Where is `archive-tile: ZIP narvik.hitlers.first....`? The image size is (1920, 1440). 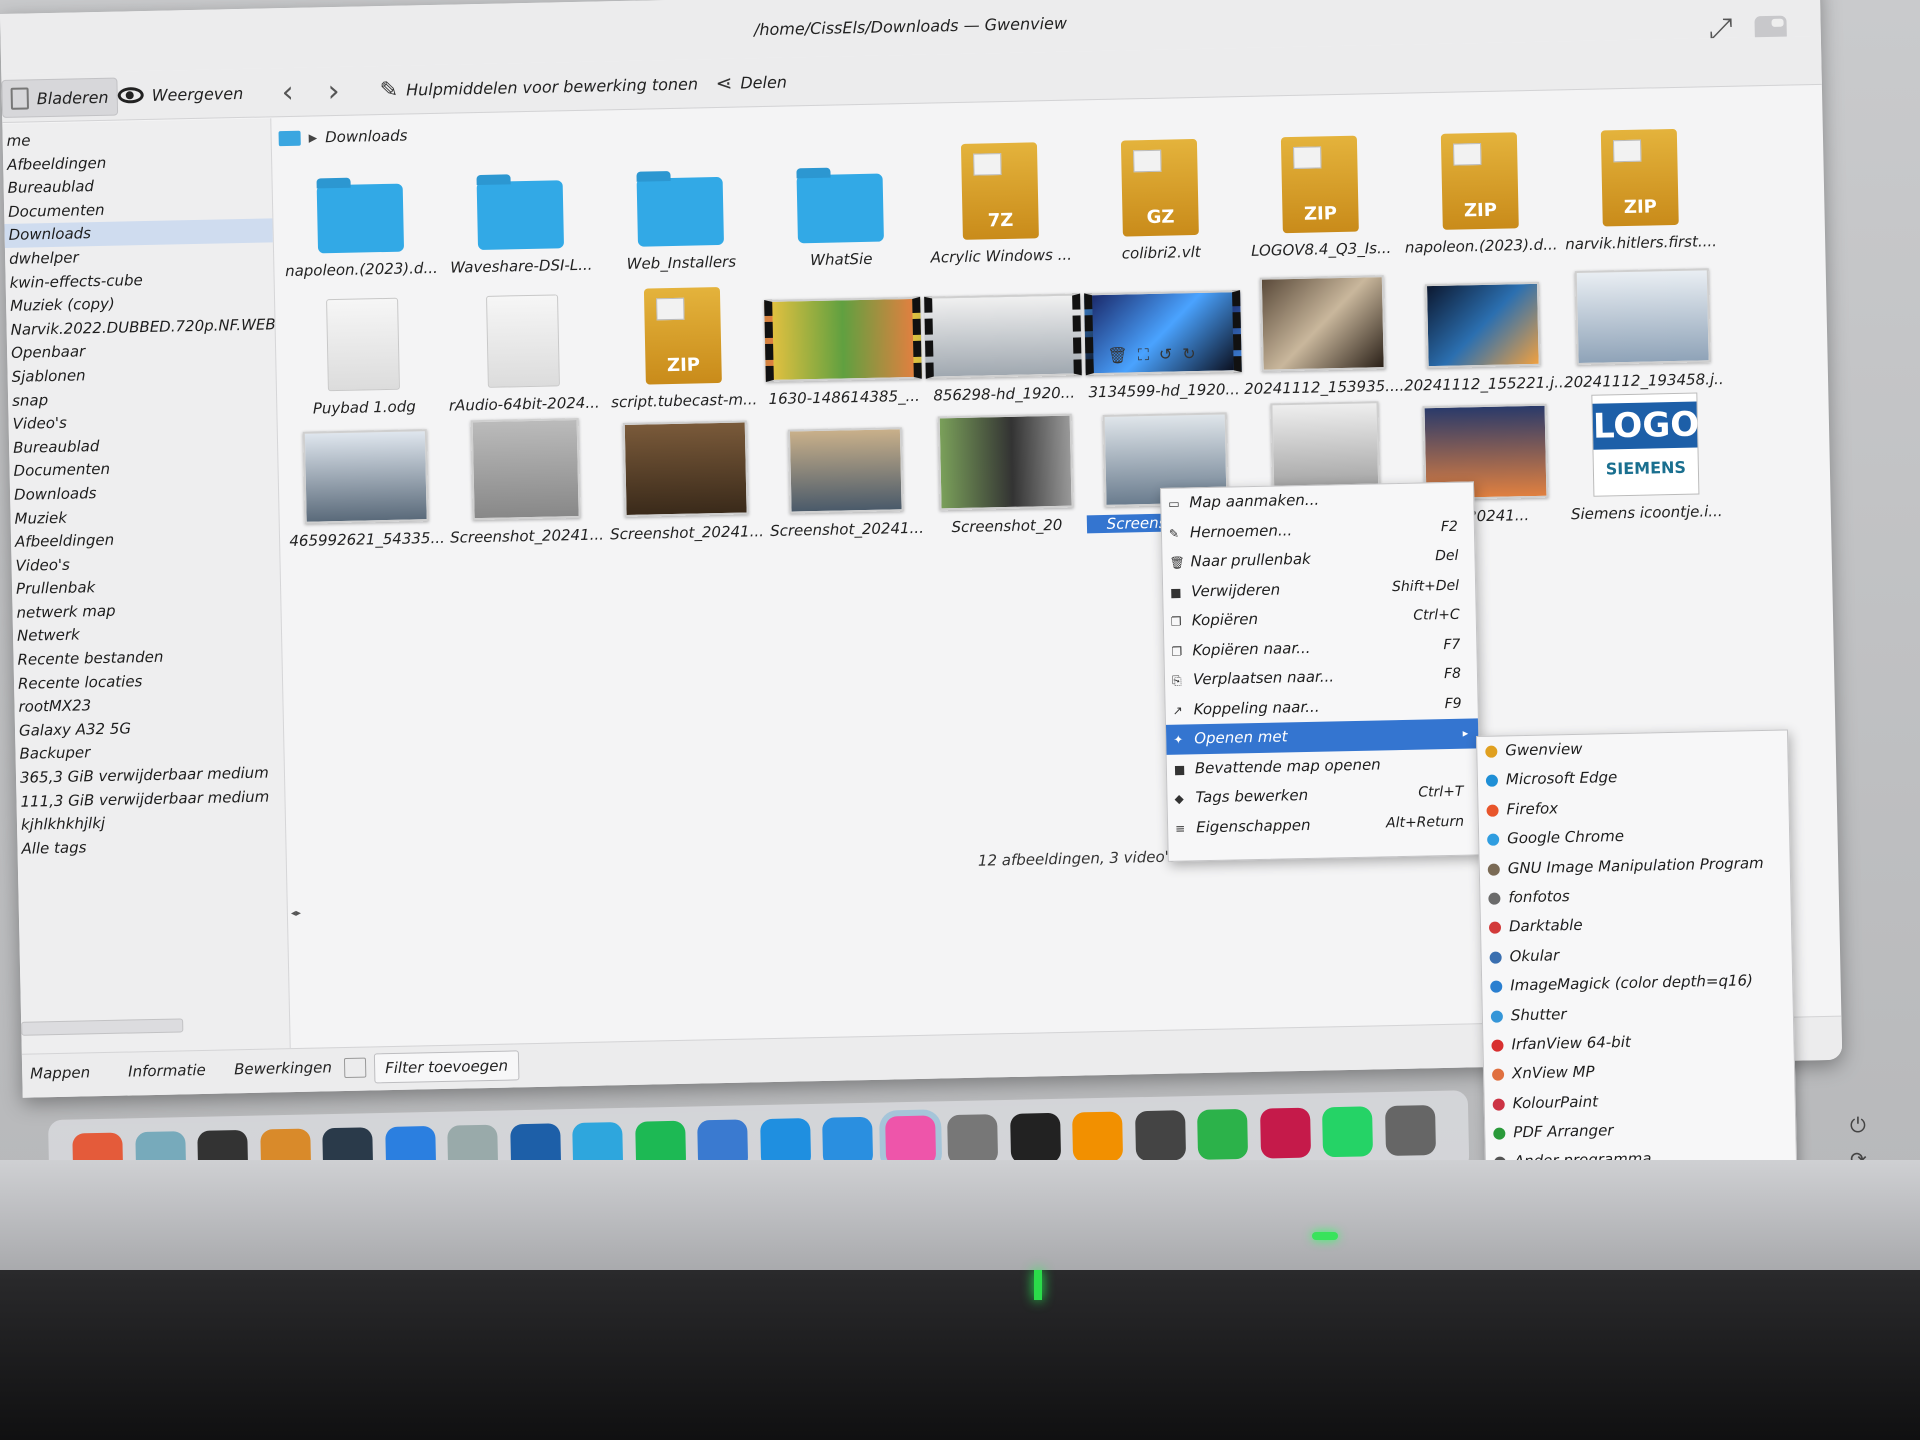
archive-tile: ZIP narvik.hitlers.first.... is located at coordinates (1640, 193).